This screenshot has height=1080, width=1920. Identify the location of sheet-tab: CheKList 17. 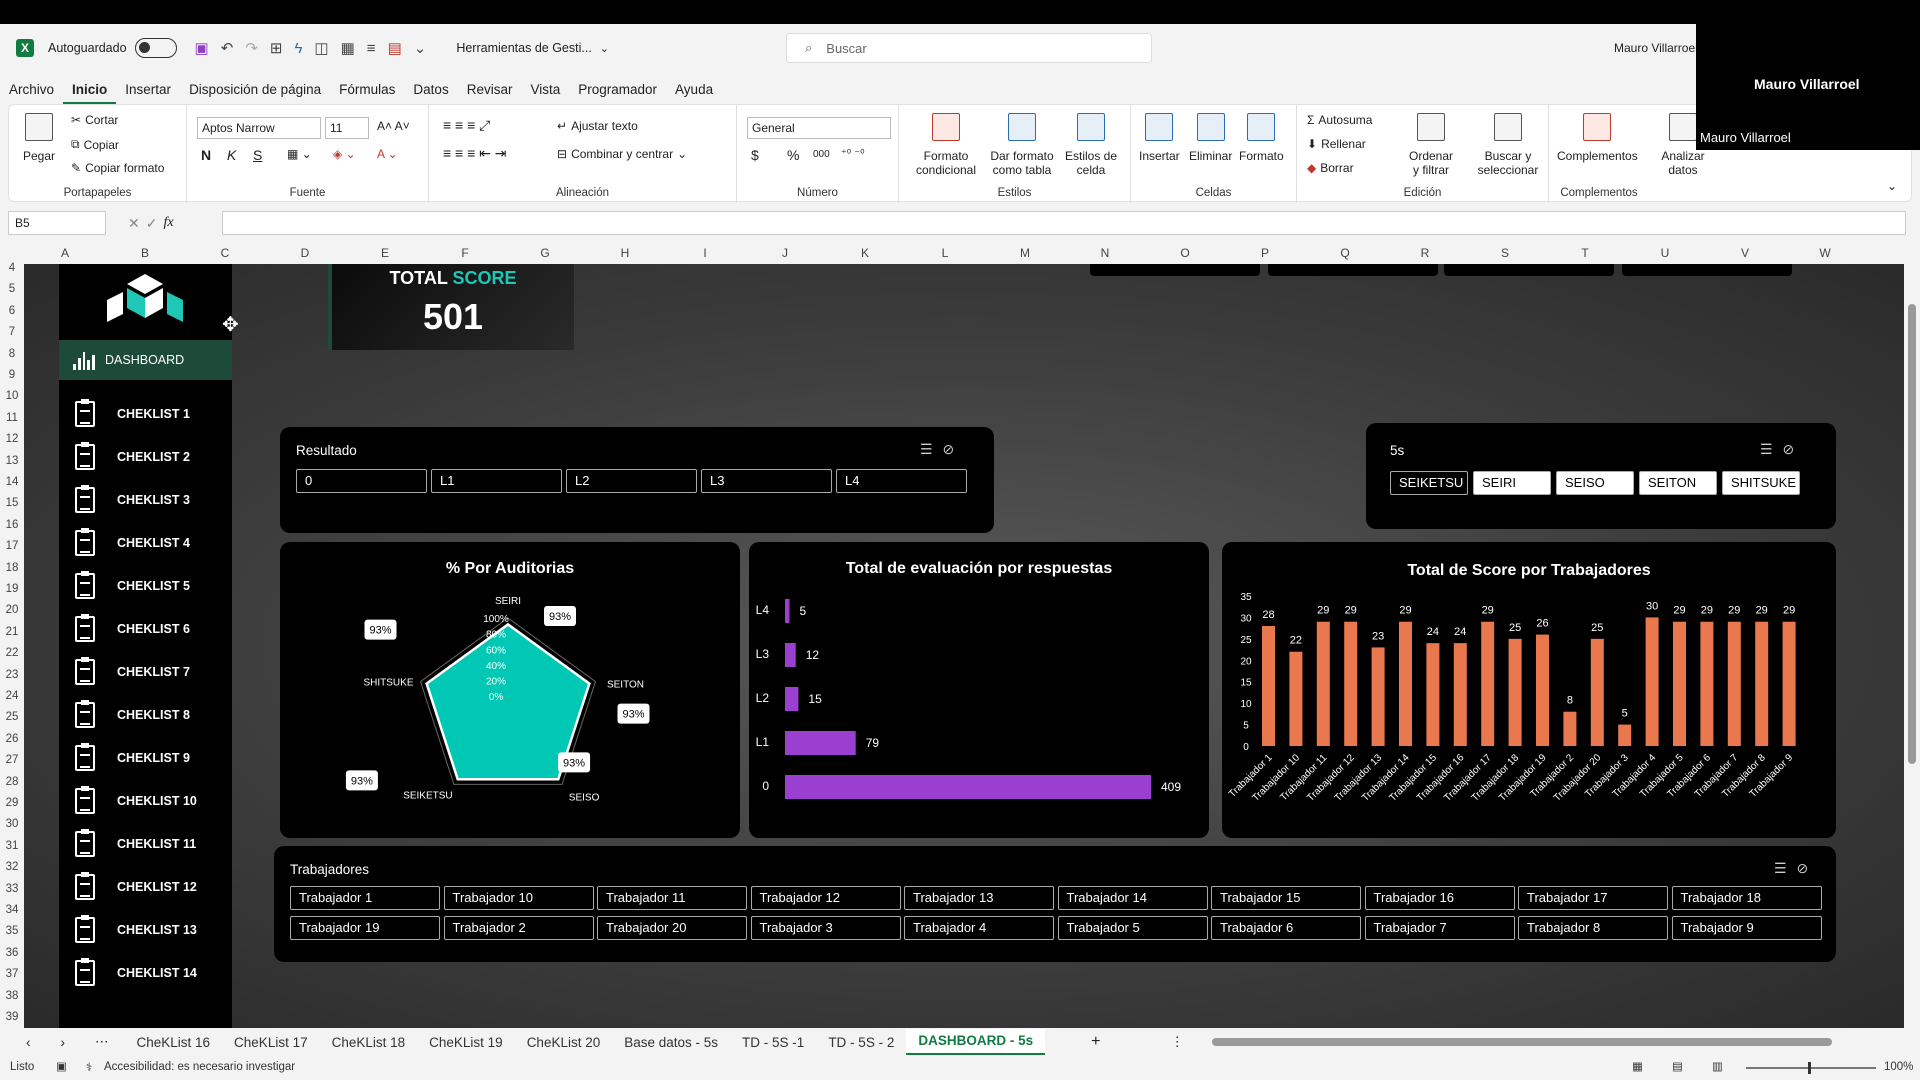
(271, 1042).